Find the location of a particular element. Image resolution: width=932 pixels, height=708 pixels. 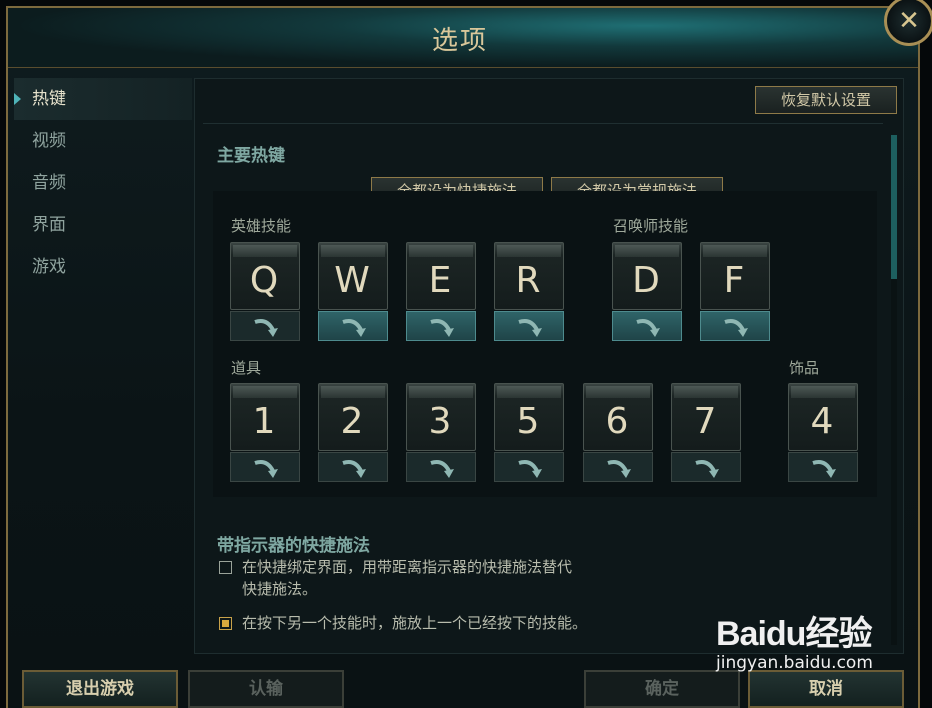

key-letter: D is located at coordinates (646, 280).